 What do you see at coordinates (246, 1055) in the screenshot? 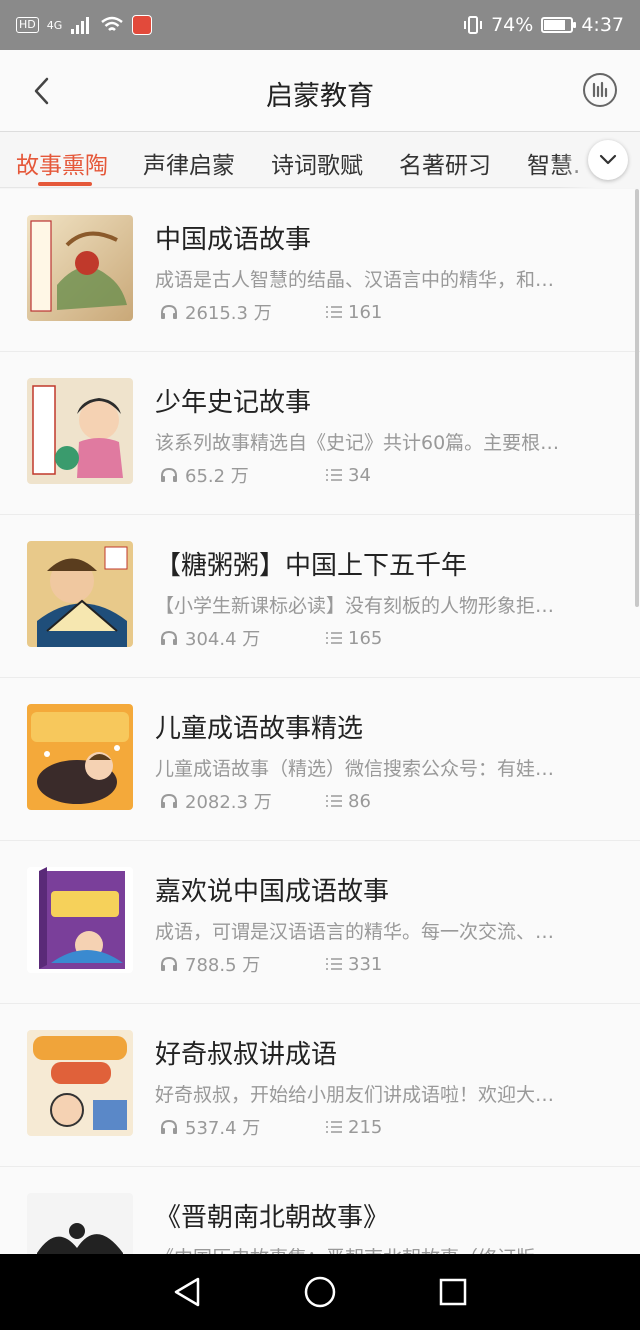
I see `album-title: 好奇叔叔讲成语` at bounding box center [246, 1055].